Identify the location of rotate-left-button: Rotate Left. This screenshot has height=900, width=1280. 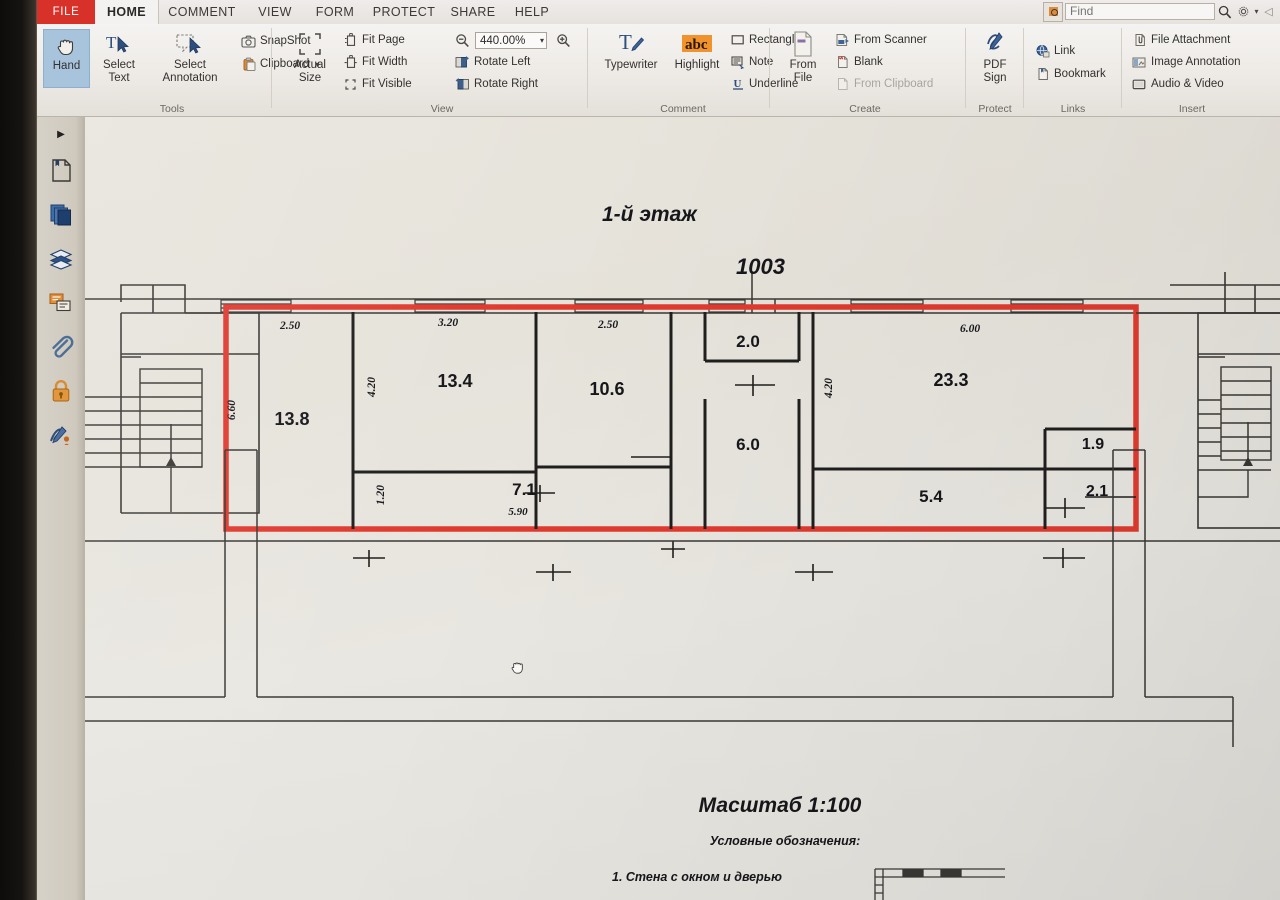
(492, 62).